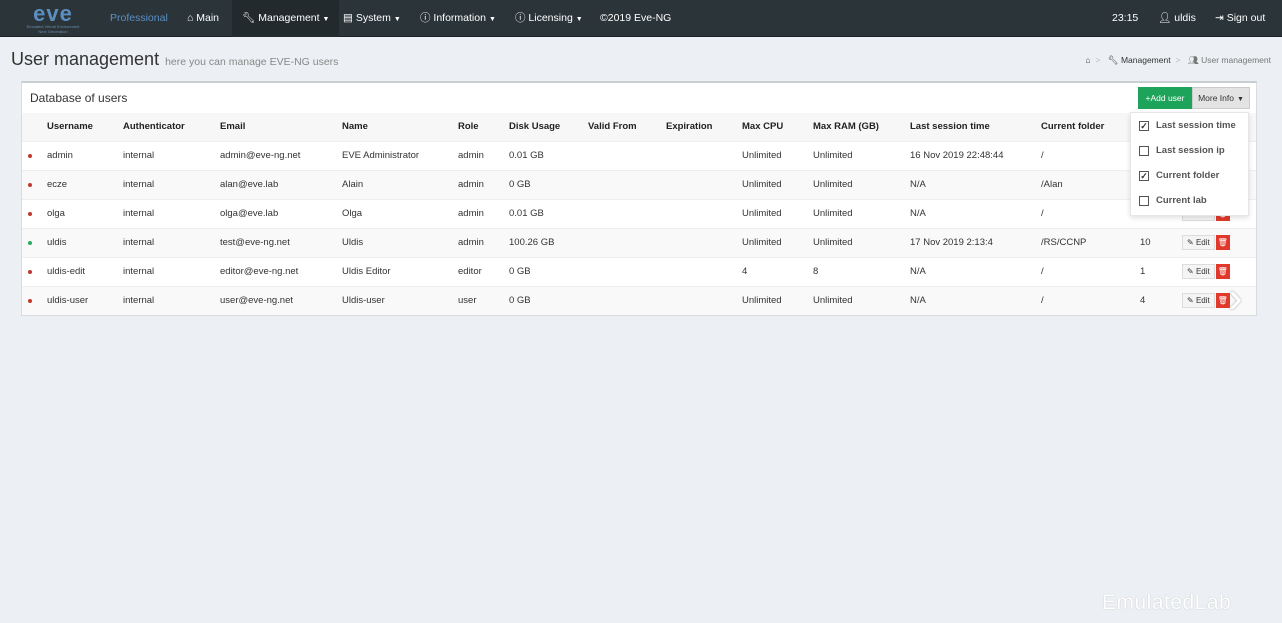 The height and width of the screenshot is (623, 1282). Describe the element at coordinates (85, 242) in the screenshot. I see `cell-username: uldis` at that location.